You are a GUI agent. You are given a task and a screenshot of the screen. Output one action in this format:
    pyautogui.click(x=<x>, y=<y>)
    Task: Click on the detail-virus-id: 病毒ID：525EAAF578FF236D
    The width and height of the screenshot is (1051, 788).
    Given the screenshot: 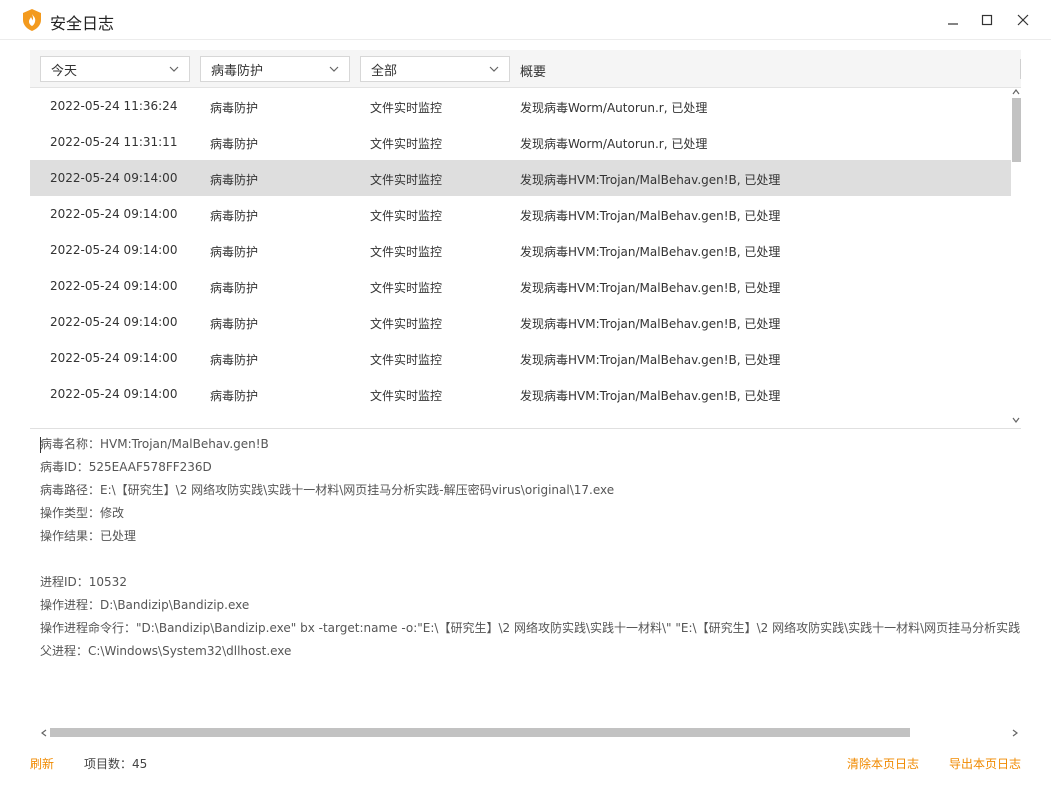 What is the action you would take?
    pyautogui.click(x=126, y=467)
    